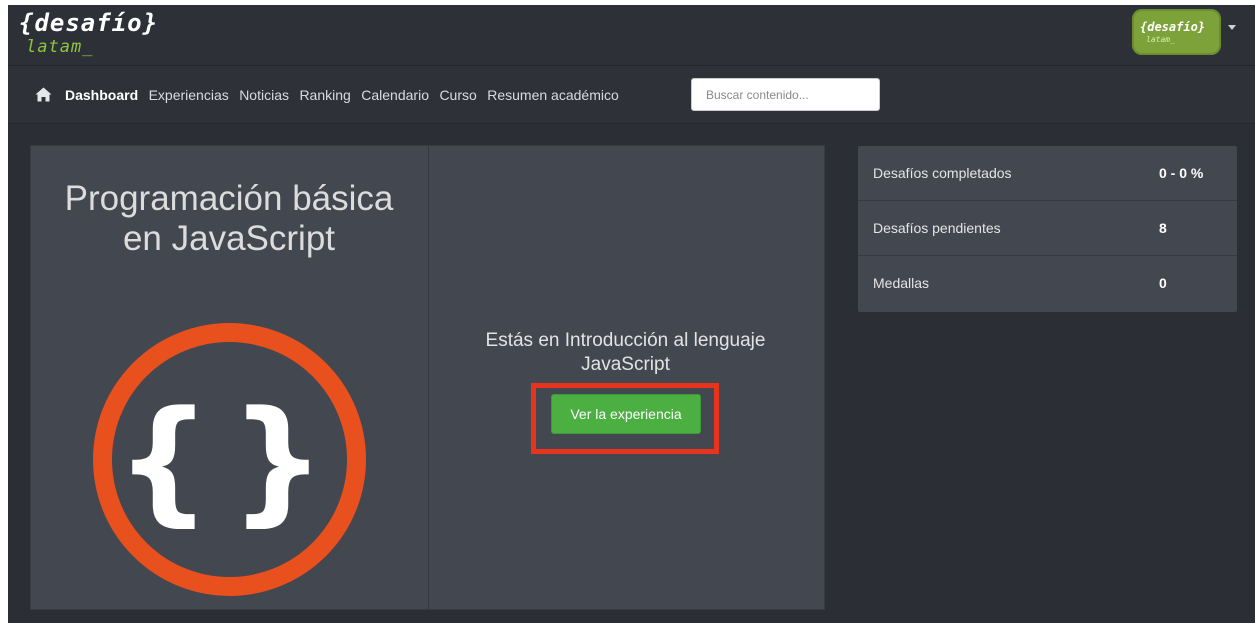 The width and height of the screenshot is (1255, 623). What do you see at coordinates (1047, 173) in the screenshot?
I see `stat-row-completed: Desafíos completados 0 - 0 %` at bounding box center [1047, 173].